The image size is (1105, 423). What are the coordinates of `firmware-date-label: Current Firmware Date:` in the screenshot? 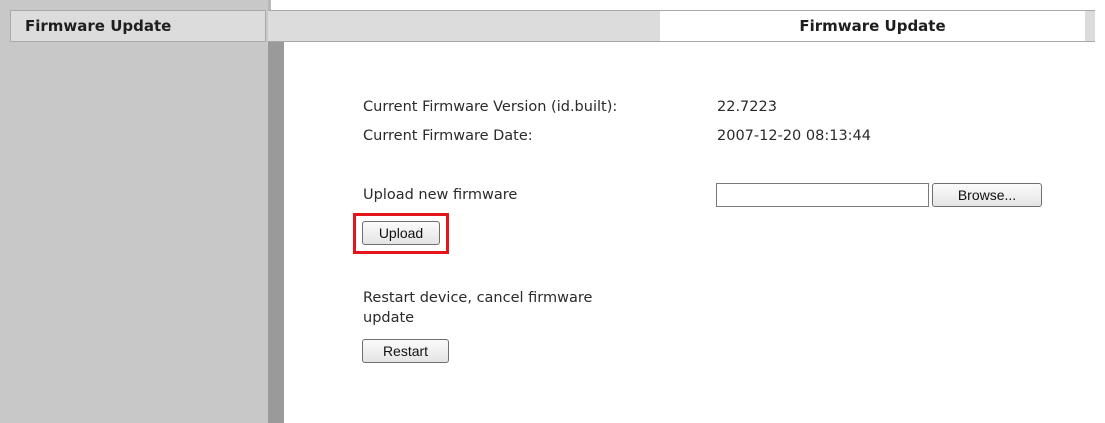 It's located at (448, 136).